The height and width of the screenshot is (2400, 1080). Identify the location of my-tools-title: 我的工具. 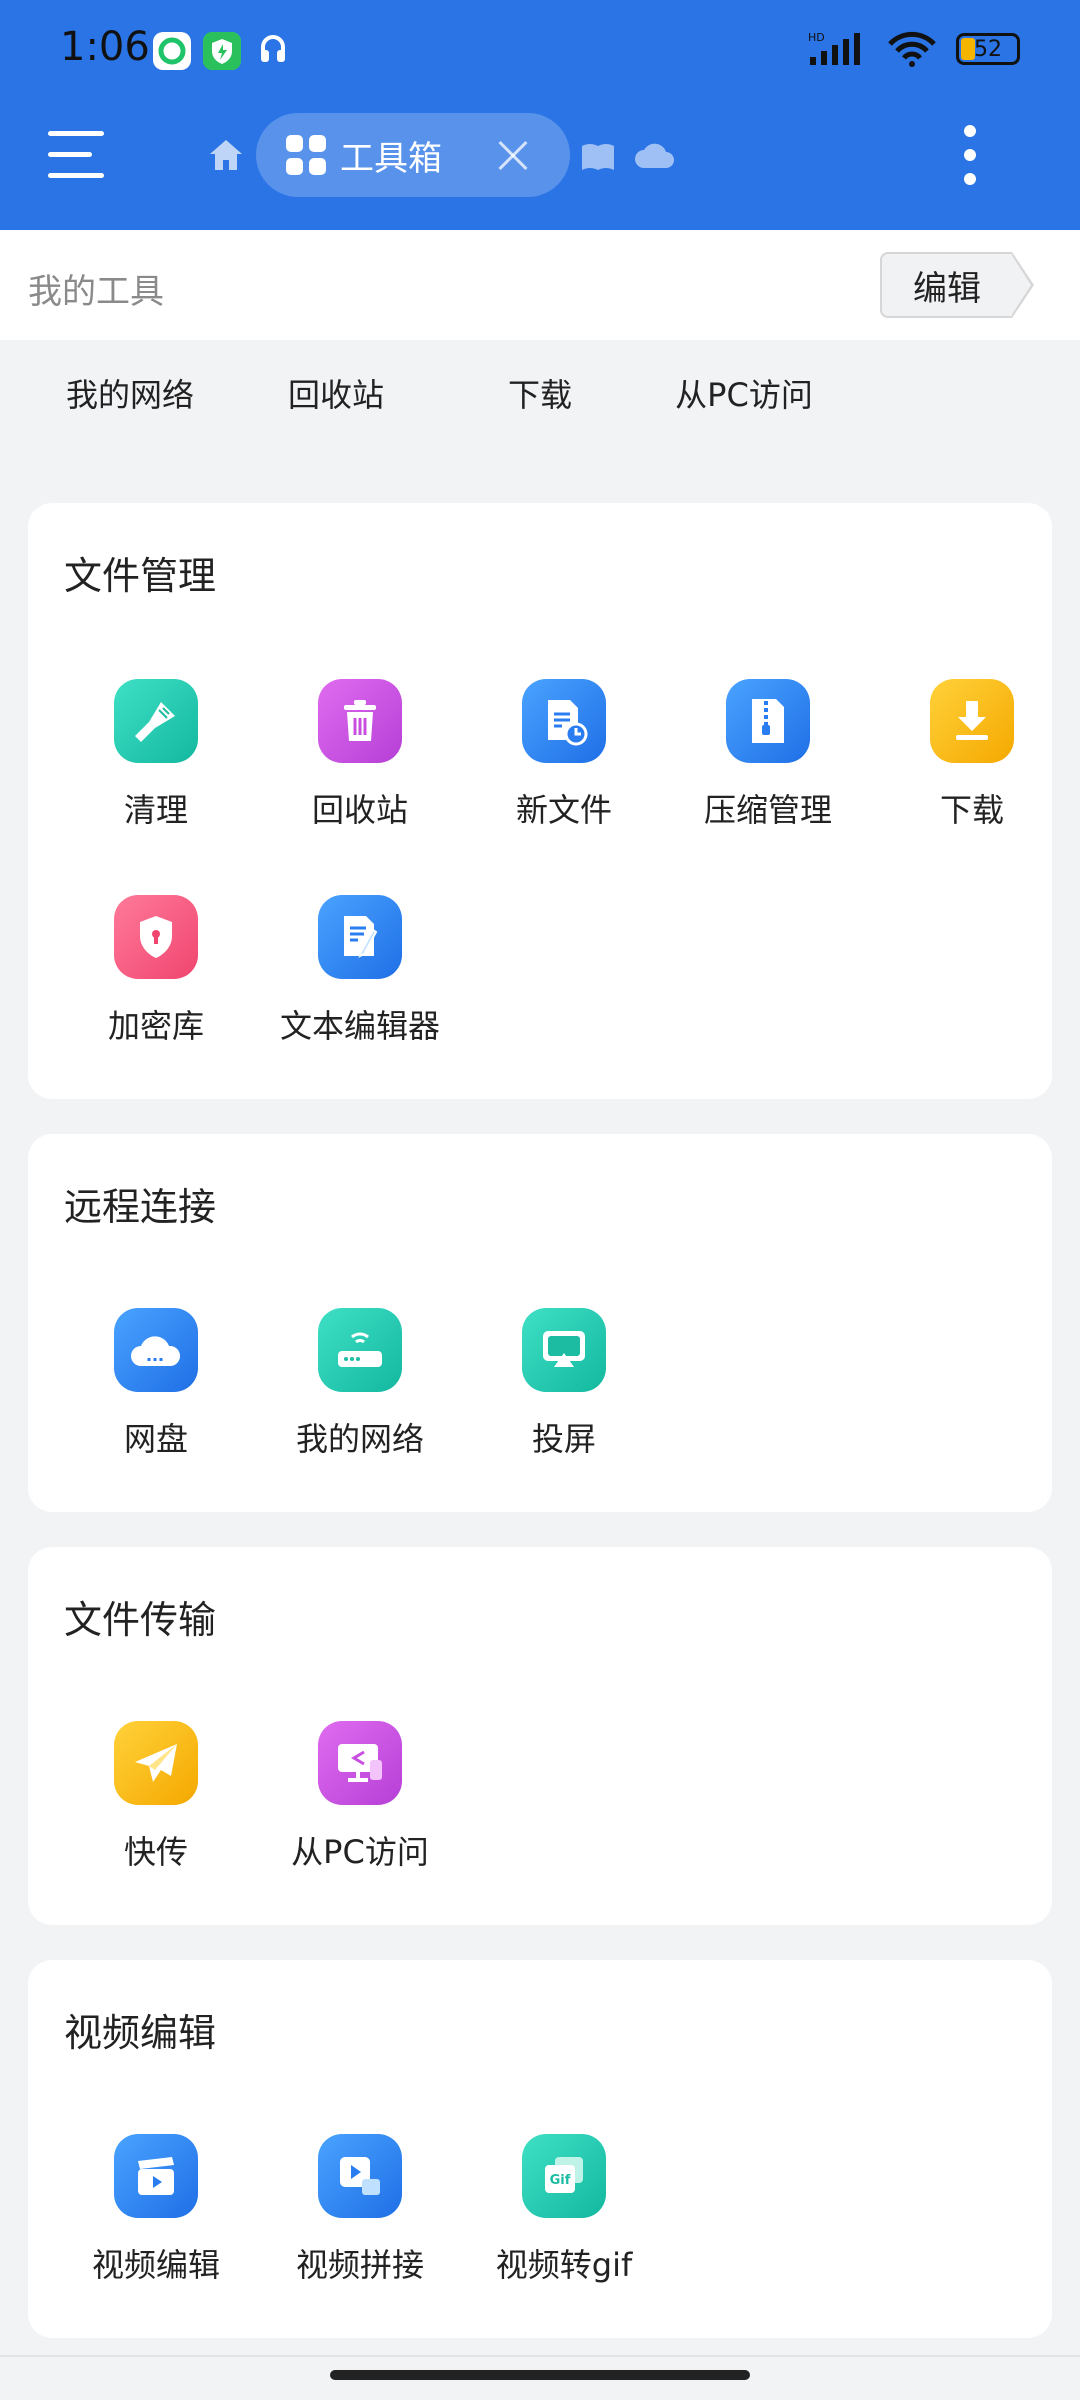
(96, 292).